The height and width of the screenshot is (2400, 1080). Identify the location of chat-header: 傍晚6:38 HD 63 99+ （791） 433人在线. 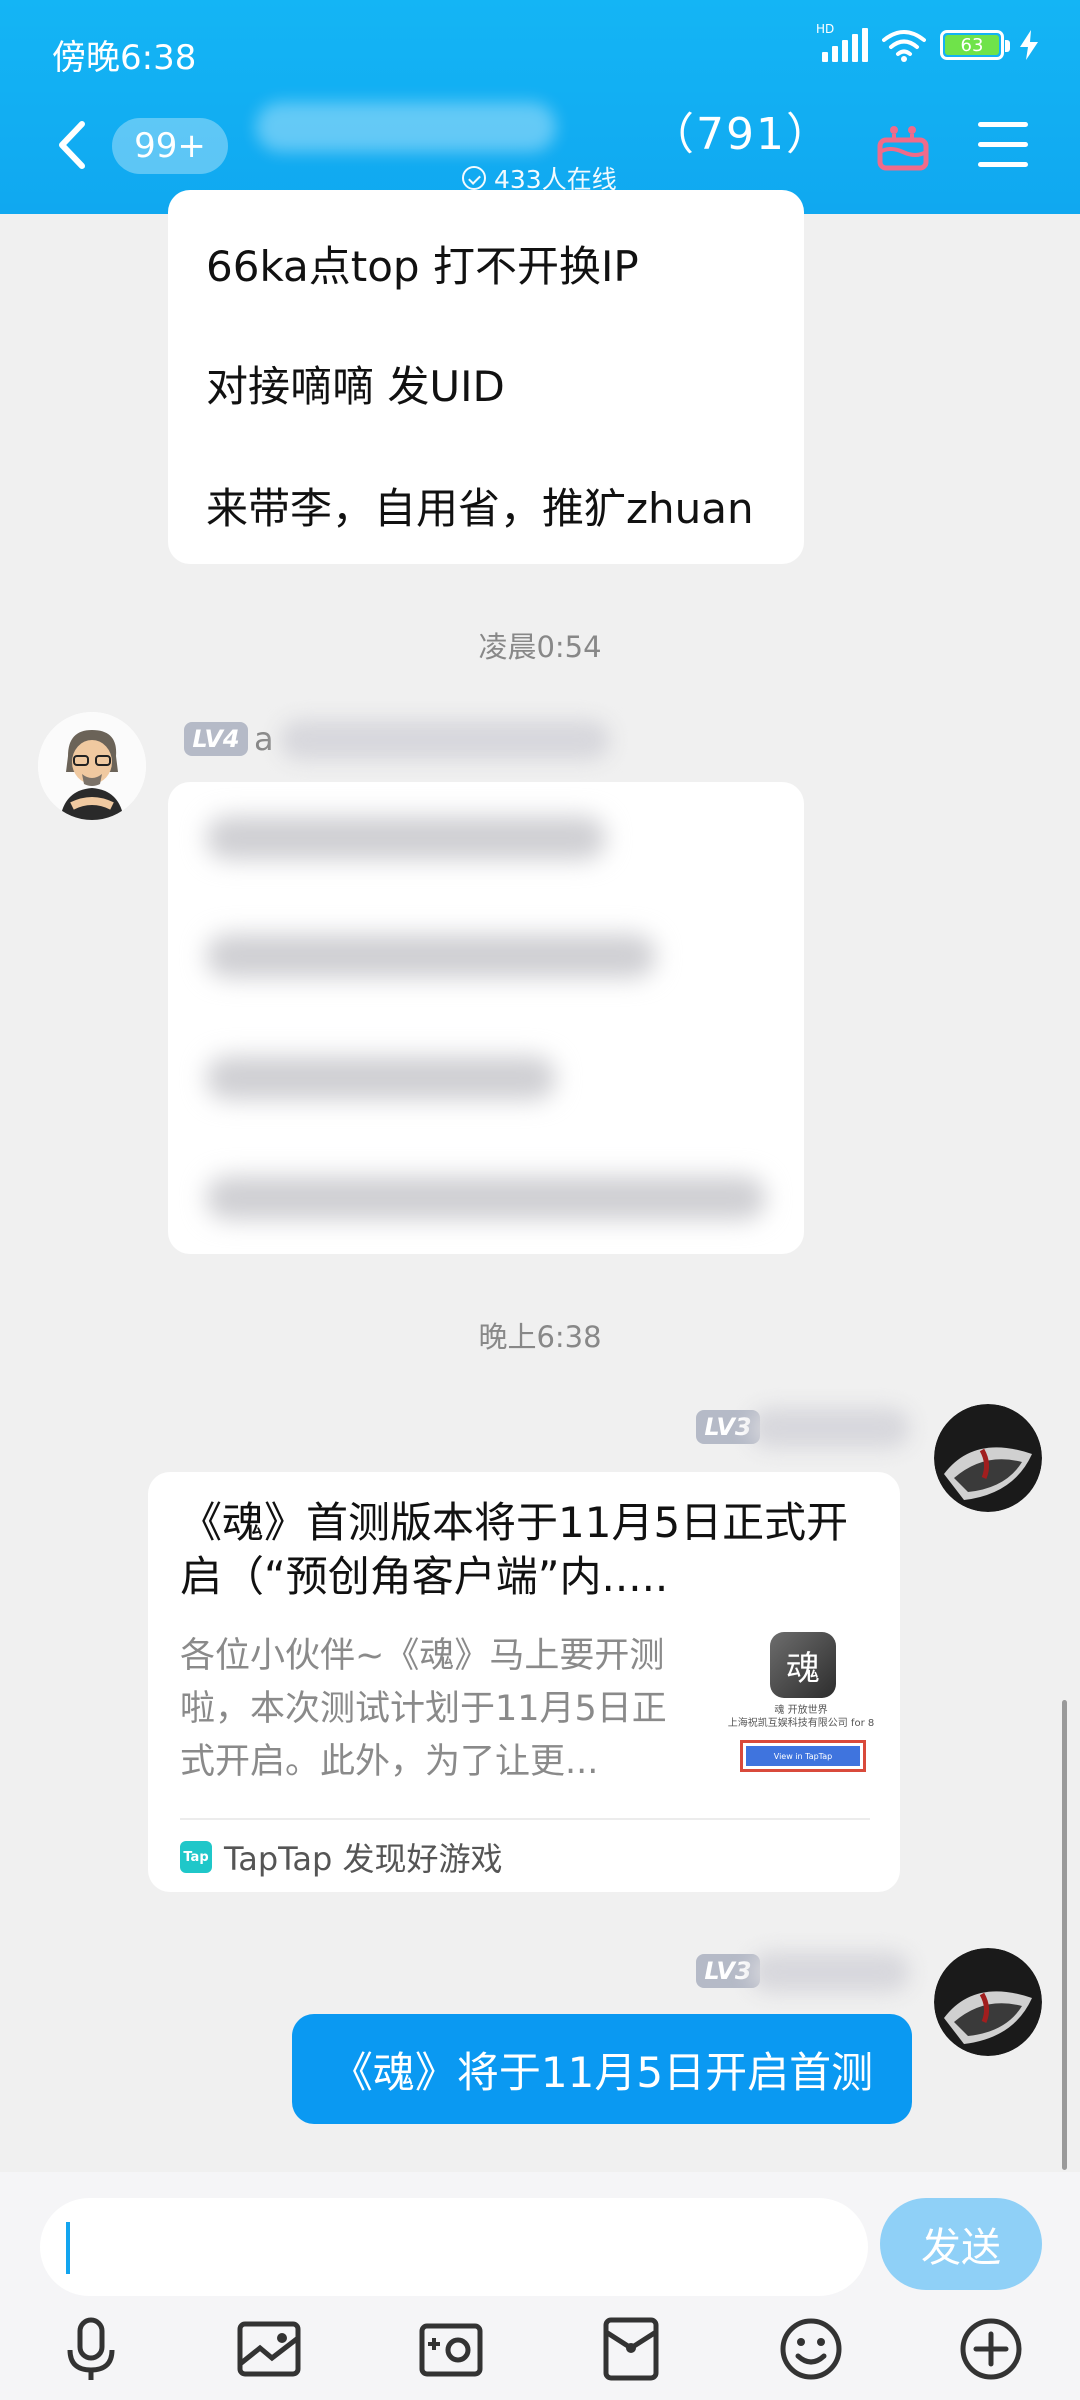
(540, 107).